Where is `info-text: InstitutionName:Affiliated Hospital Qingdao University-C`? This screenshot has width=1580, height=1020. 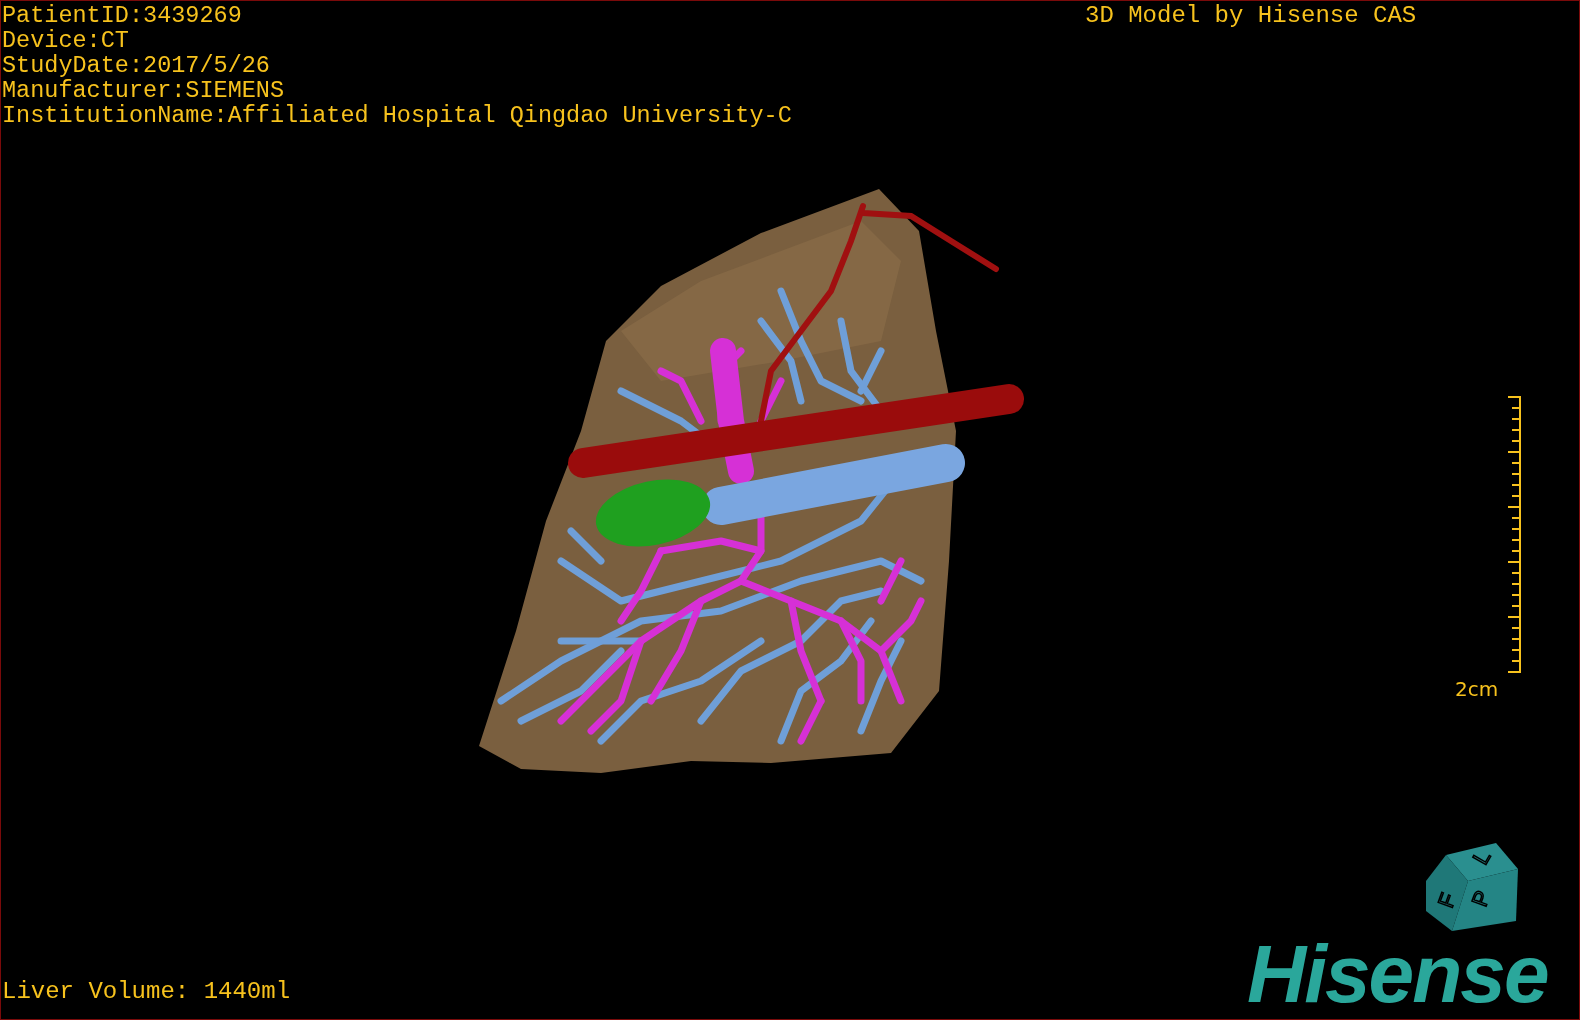
info-text: InstitutionName:Affiliated Hospital Qingdao University-C is located at coordinates (397, 115).